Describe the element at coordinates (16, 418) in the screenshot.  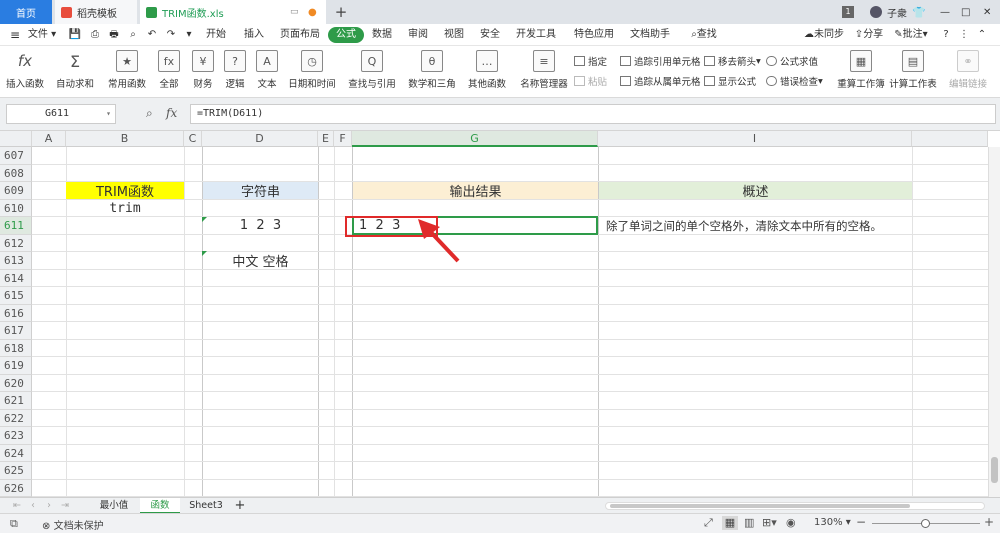
I see `row-header: 622` at that location.